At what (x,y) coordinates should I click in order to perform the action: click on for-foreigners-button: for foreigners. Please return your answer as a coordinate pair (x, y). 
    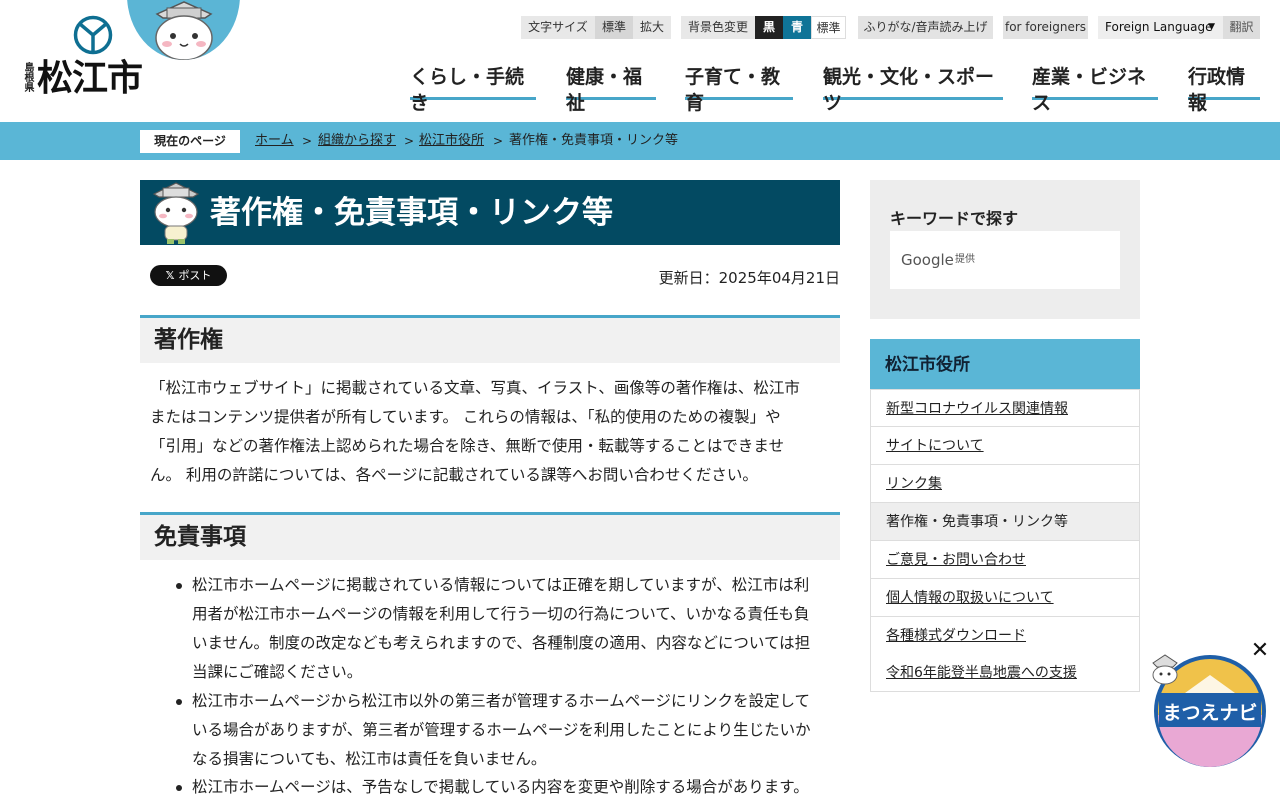
    Looking at the image, I should click on (1045, 27).